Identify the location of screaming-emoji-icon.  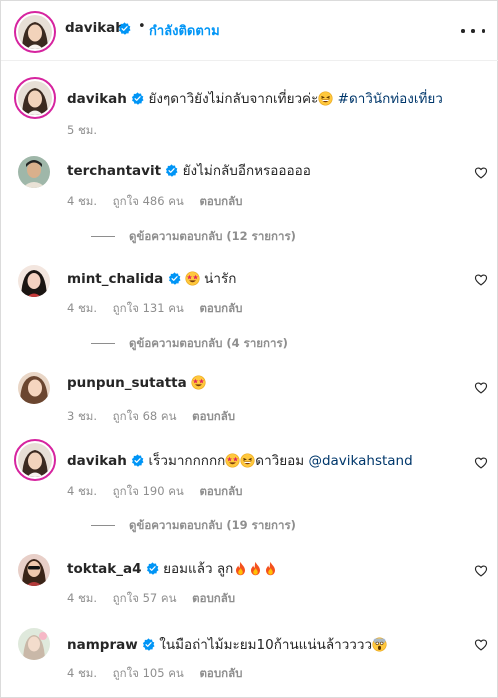
(379, 644).